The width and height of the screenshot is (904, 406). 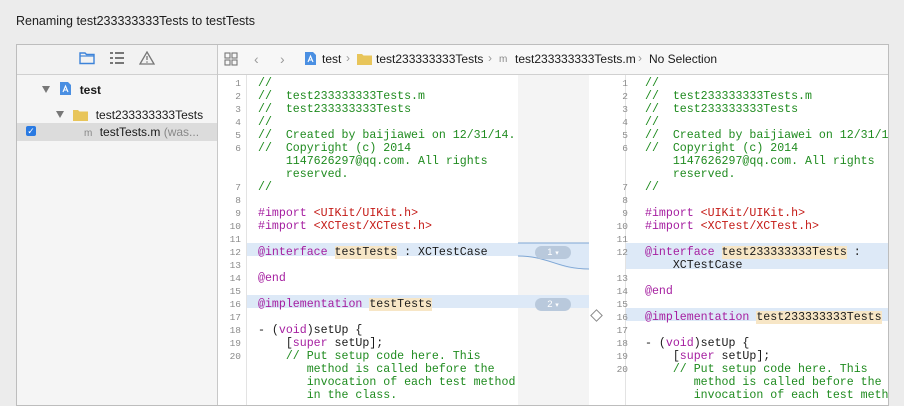 What do you see at coordinates (345, 304) in the screenshot?
I see `code-line: @implementation testTests` at bounding box center [345, 304].